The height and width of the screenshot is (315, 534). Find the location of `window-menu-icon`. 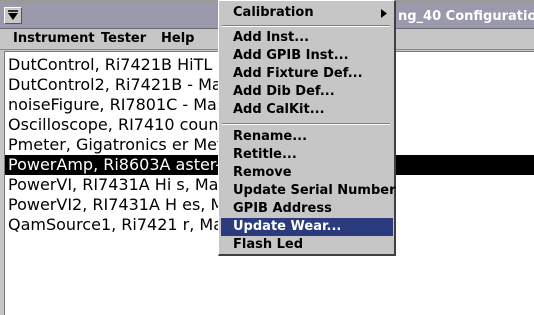

window-menu-icon is located at coordinates (13, 15).